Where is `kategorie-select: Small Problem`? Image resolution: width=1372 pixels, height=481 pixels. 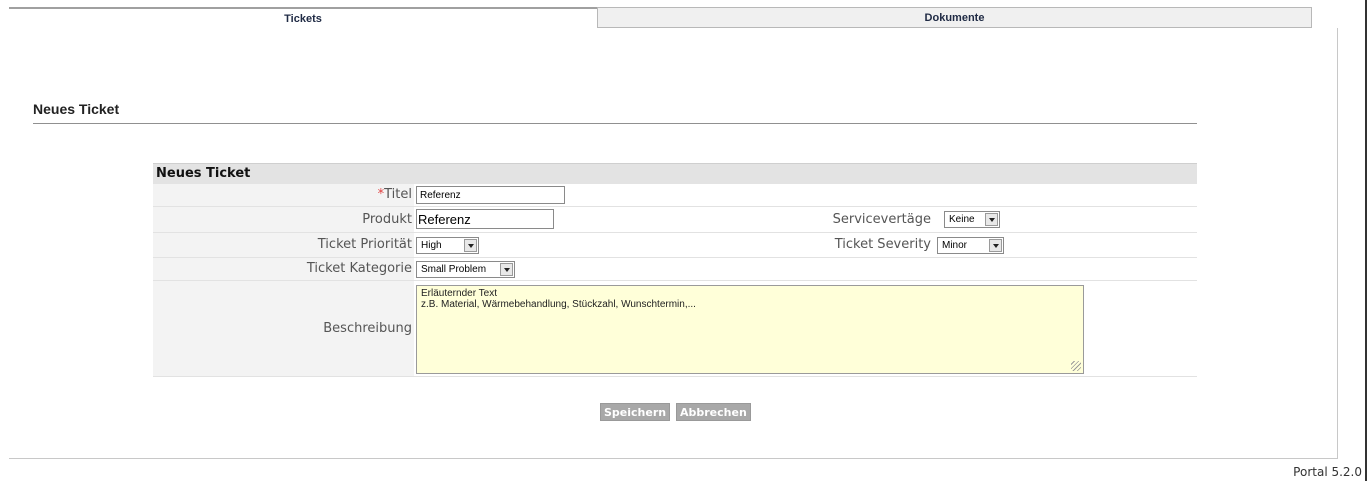
kategorie-select: Small Problem is located at coordinates (465, 269).